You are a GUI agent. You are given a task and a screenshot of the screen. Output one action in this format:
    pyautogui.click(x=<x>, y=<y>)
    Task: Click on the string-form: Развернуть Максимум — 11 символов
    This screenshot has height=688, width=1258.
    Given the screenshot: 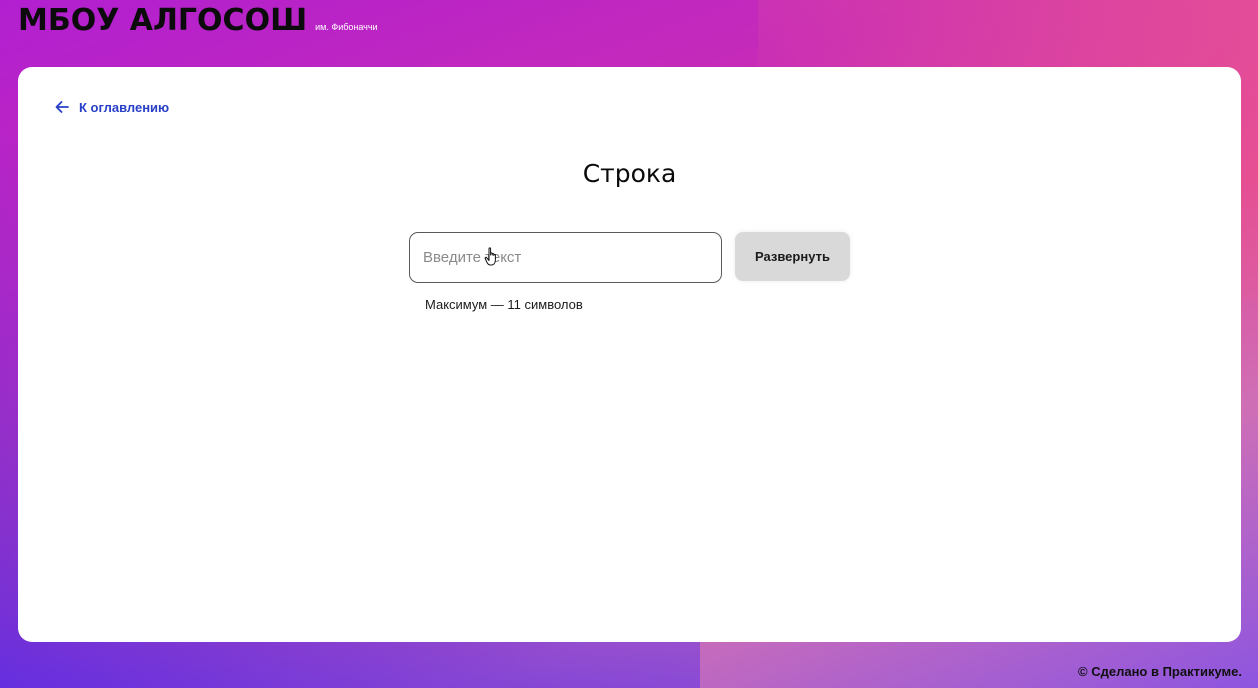 What is the action you would take?
    pyautogui.click(x=629, y=272)
    